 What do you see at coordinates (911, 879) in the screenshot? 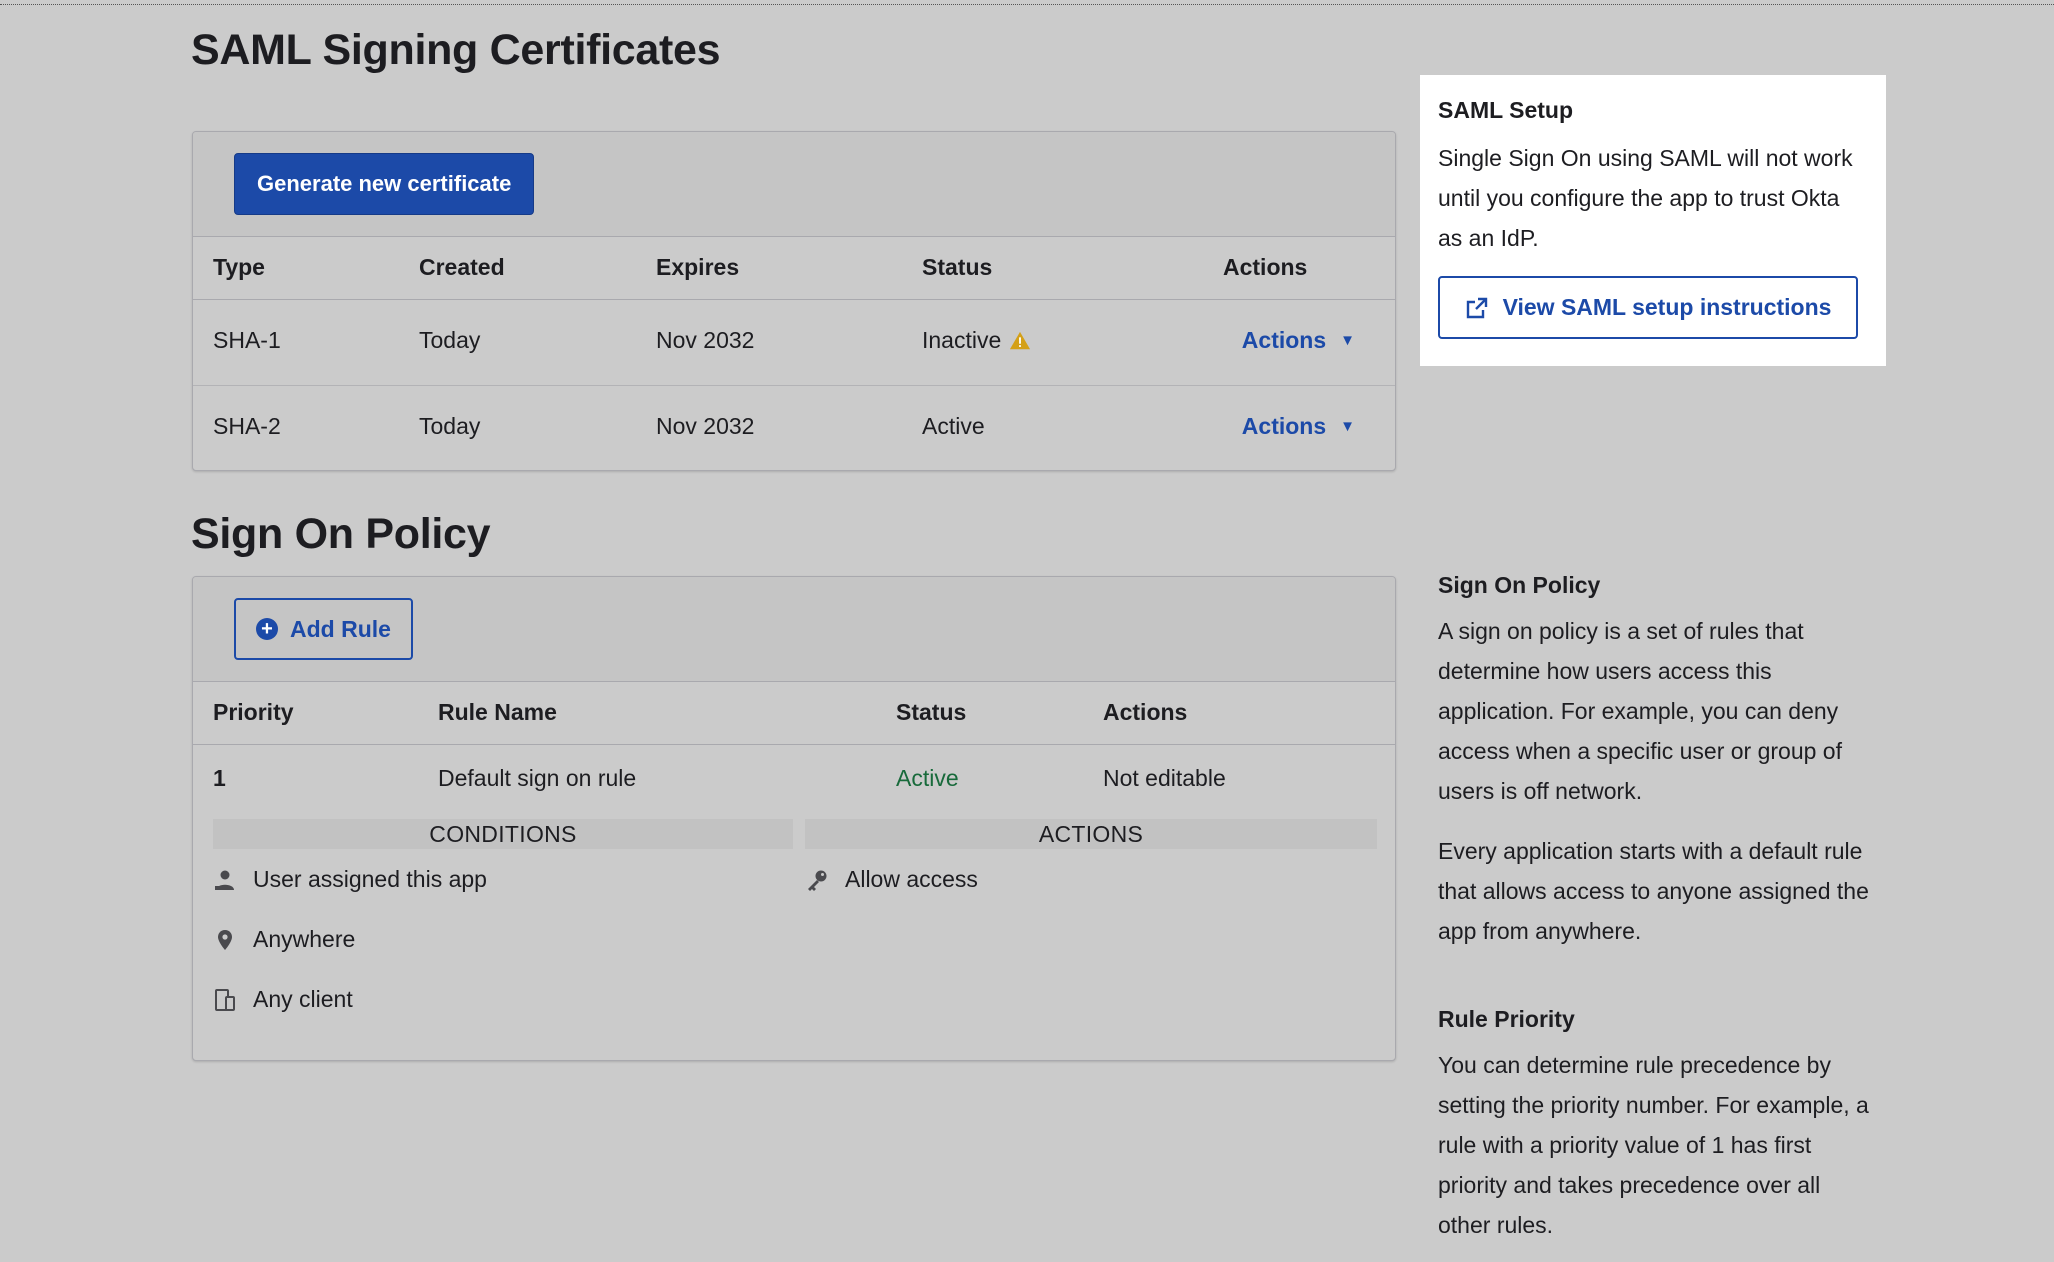
I see `action-text: Allow access` at bounding box center [911, 879].